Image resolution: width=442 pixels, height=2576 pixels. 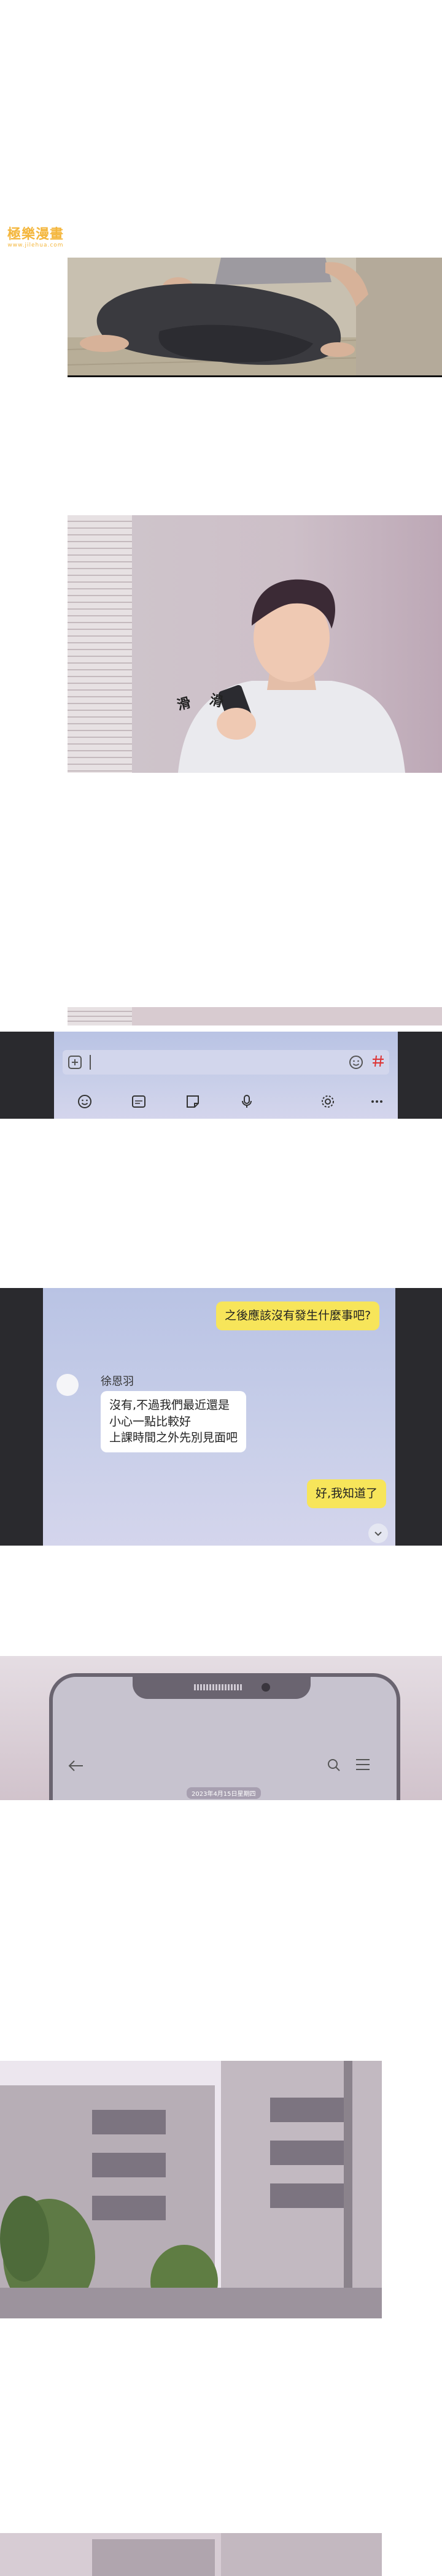 What do you see at coordinates (378, 1533) in the screenshot?
I see `scroll-down-icon` at bounding box center [378, 1533].